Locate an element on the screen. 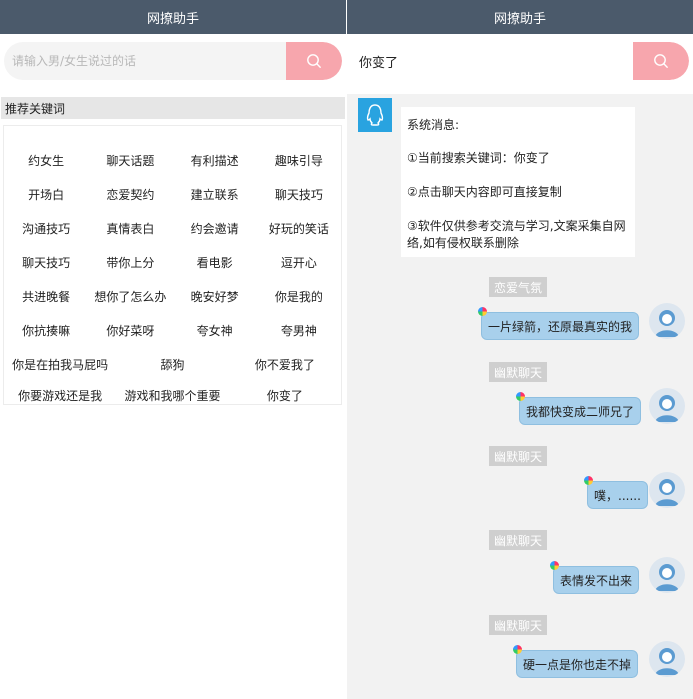 Image resolution: width=693 pixels, height=699 pixels. message-text: 我都快变成二师兄了 is located at coordinates (580, 411).